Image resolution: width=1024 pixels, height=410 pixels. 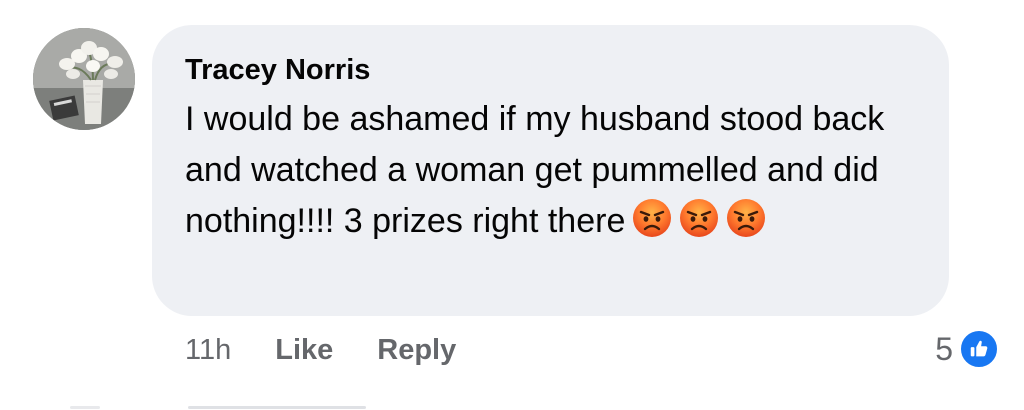 What do you see at coordinates (416, 350) in the screenshot?
I see `reply-button: Reply` at bounding box center [416, 350].